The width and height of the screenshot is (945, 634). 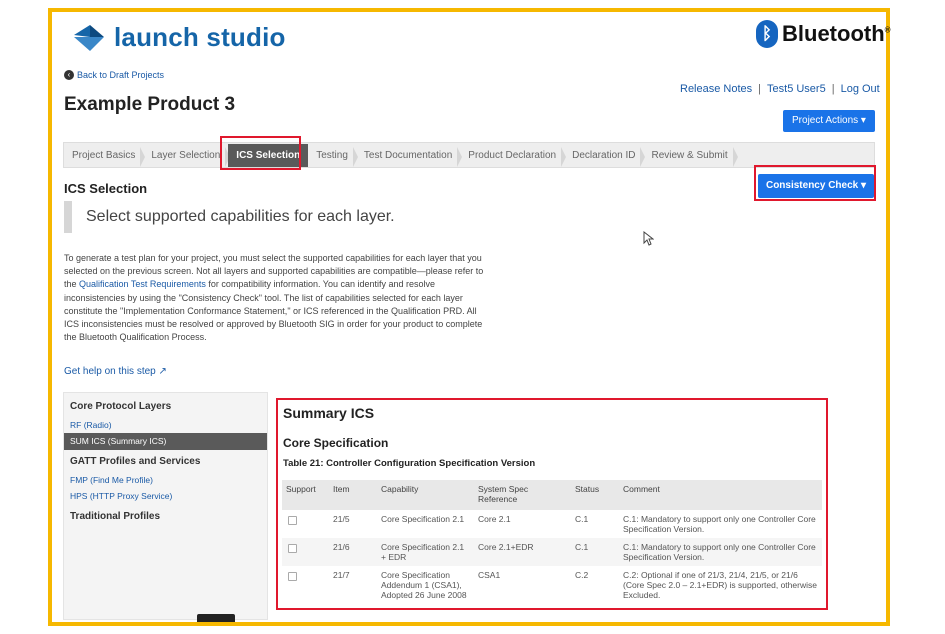 I want to click on column-header-status: Status, so click(x=595, y=495).